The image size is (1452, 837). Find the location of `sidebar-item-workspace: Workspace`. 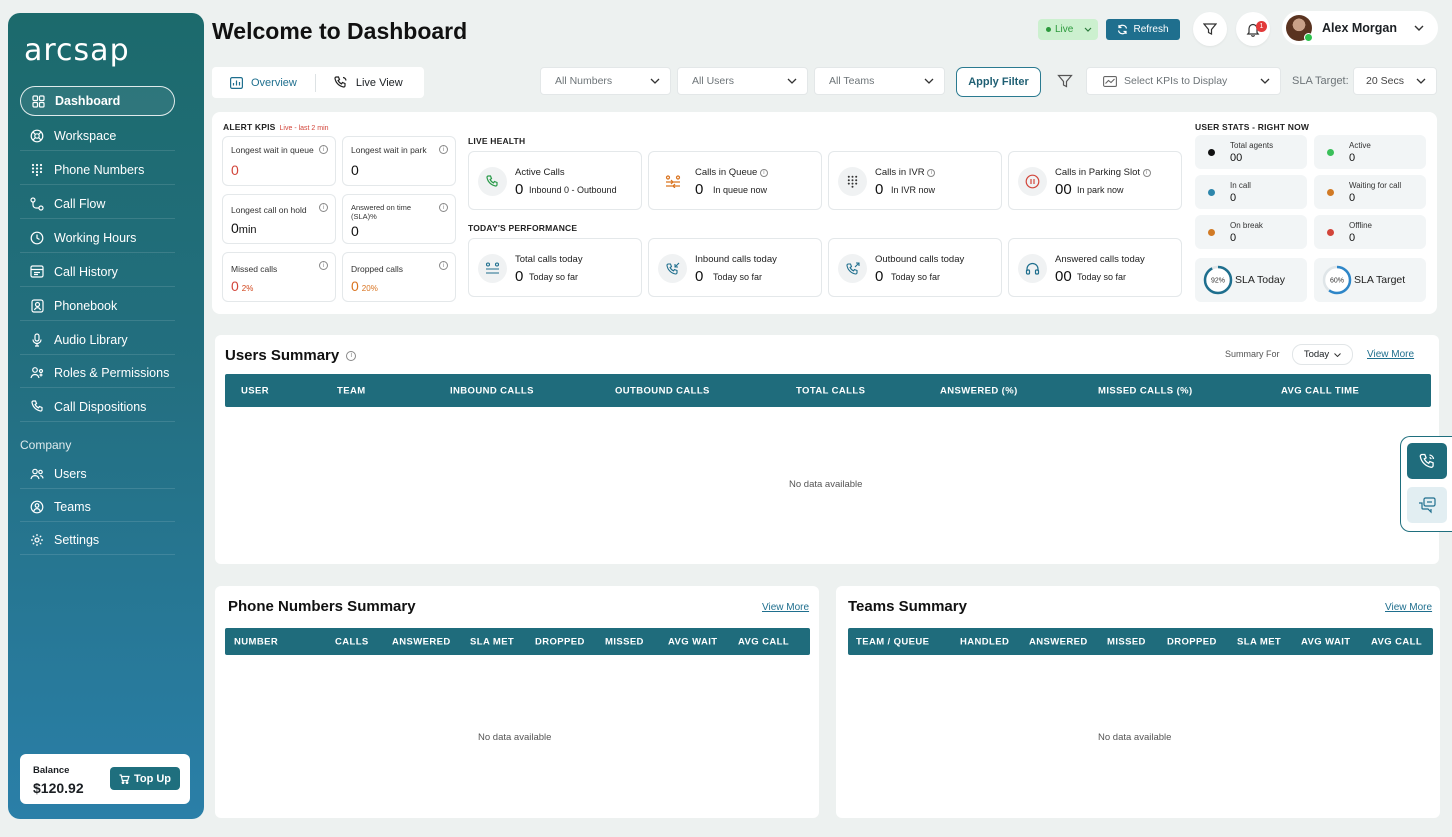

sidebar-item-workspace: Workspace is located at coordinates (97, 136).